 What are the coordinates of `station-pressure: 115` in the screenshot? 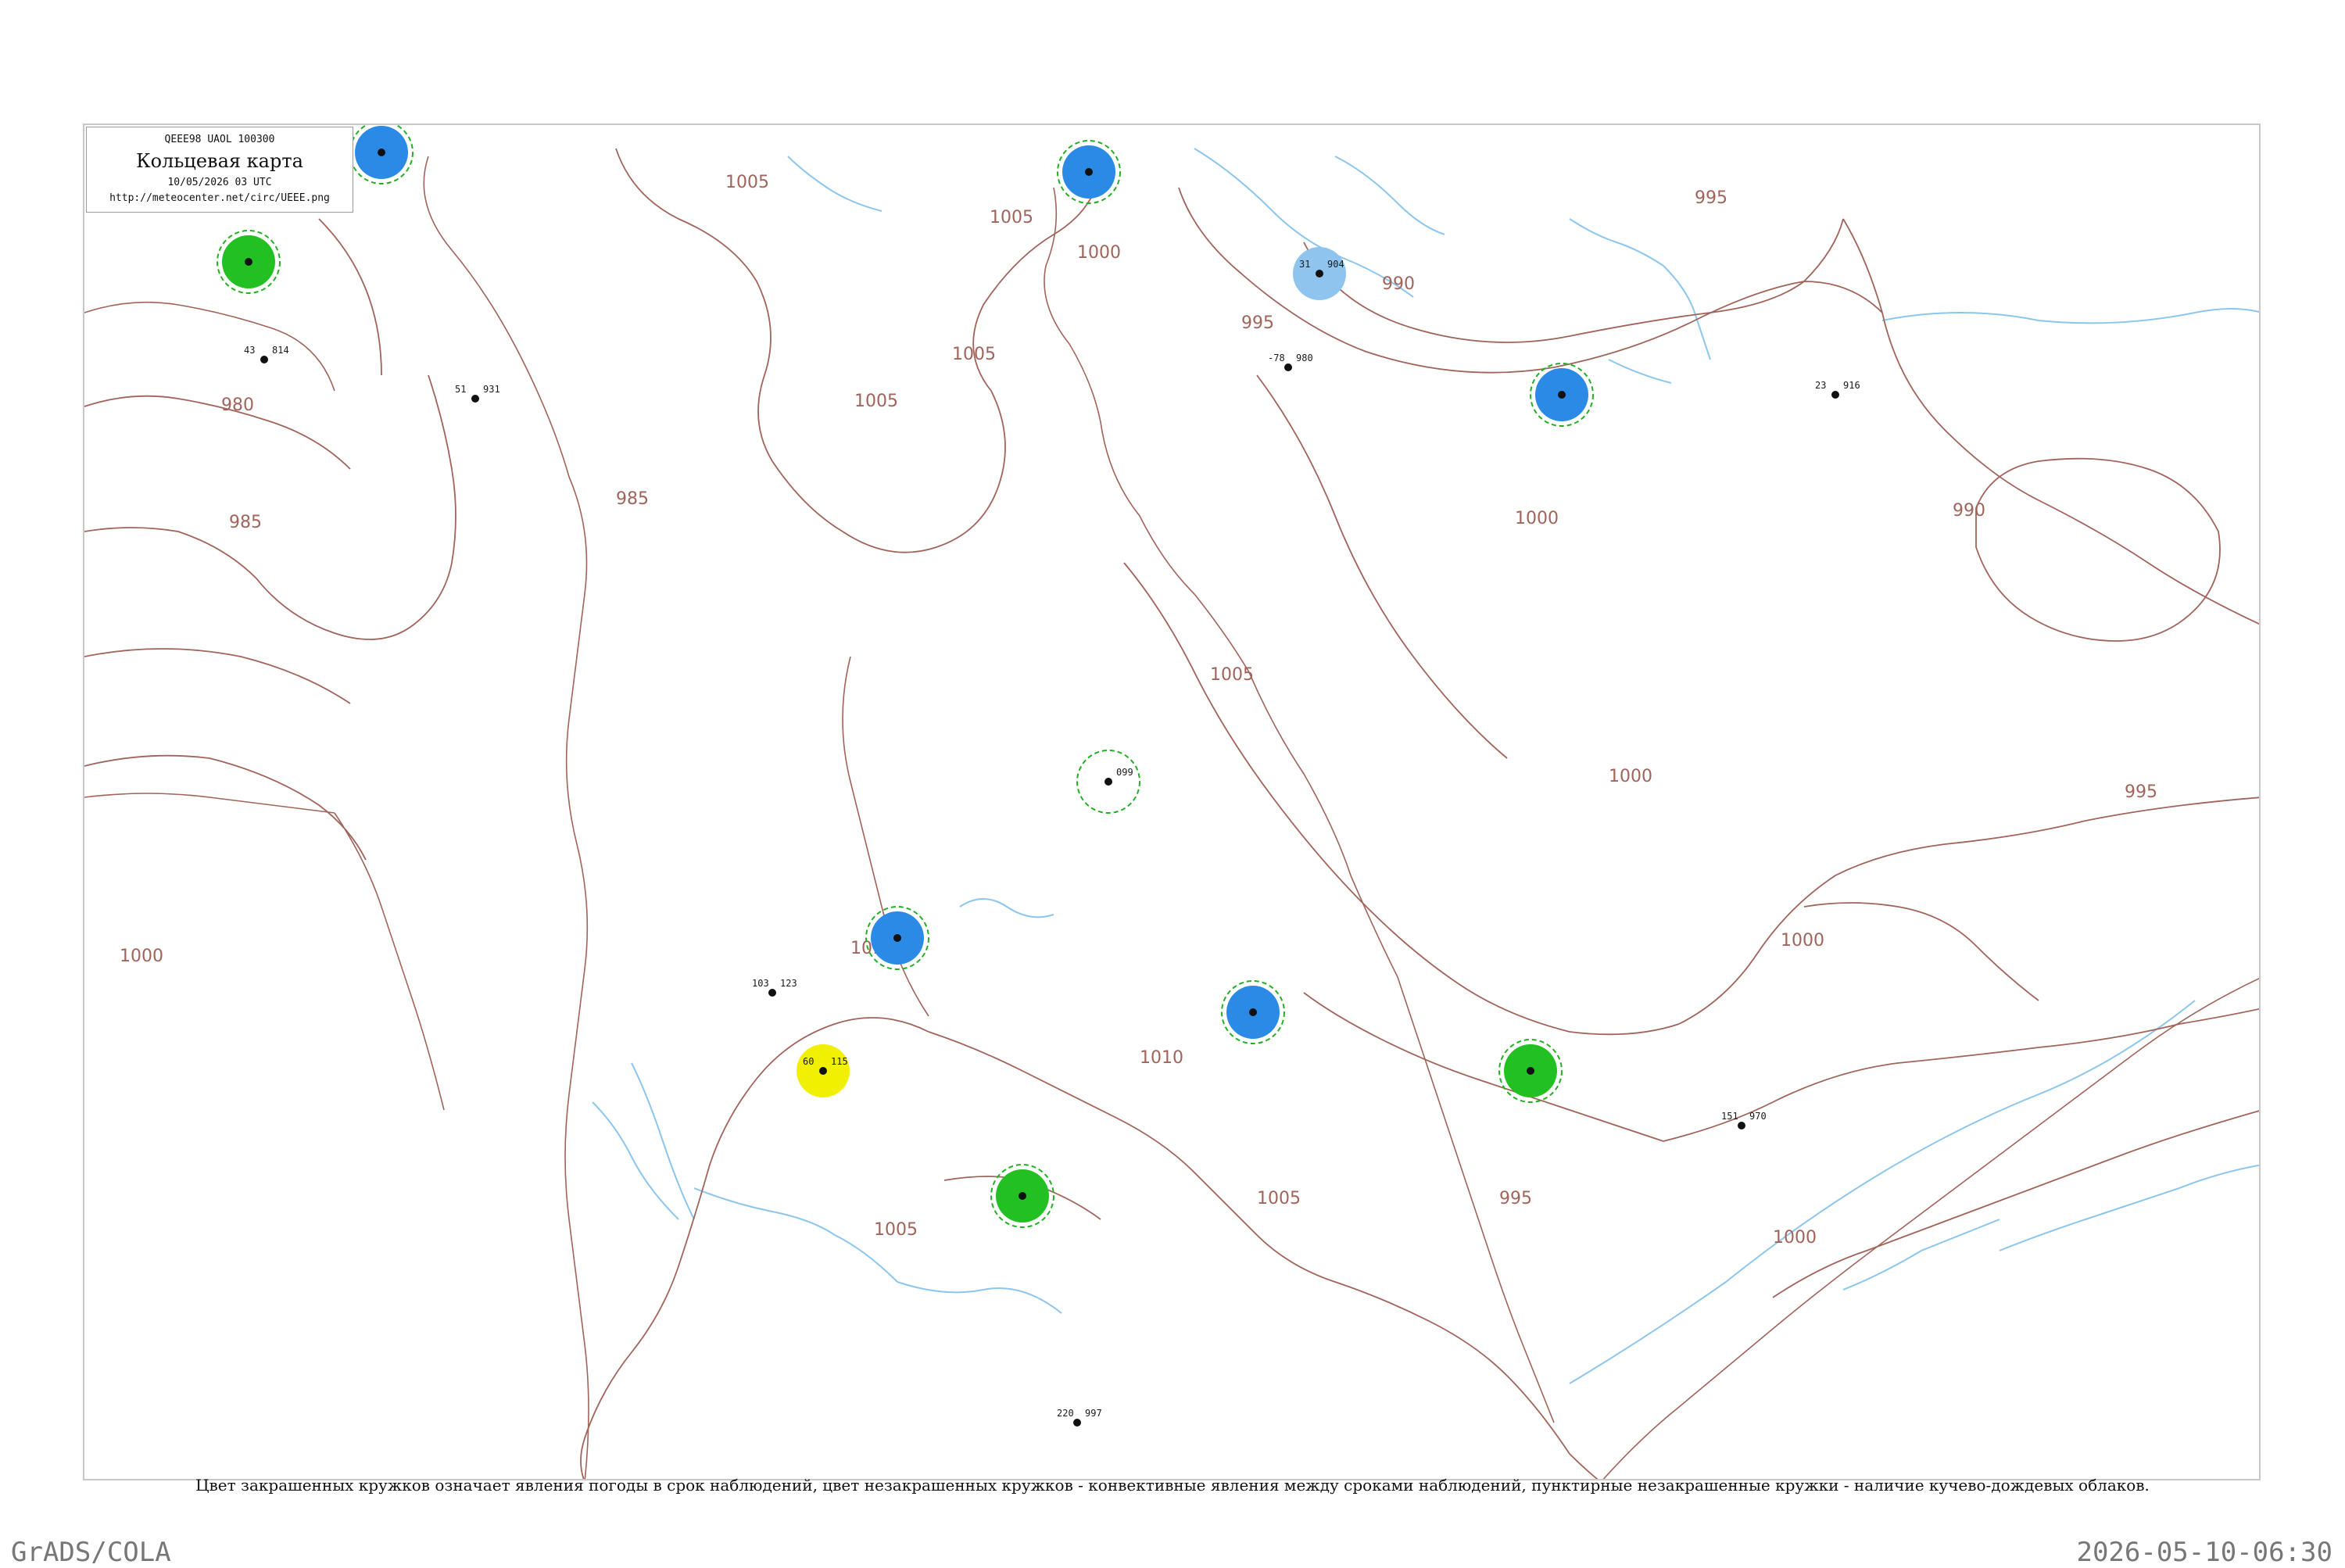 It's located at (839, 1061).